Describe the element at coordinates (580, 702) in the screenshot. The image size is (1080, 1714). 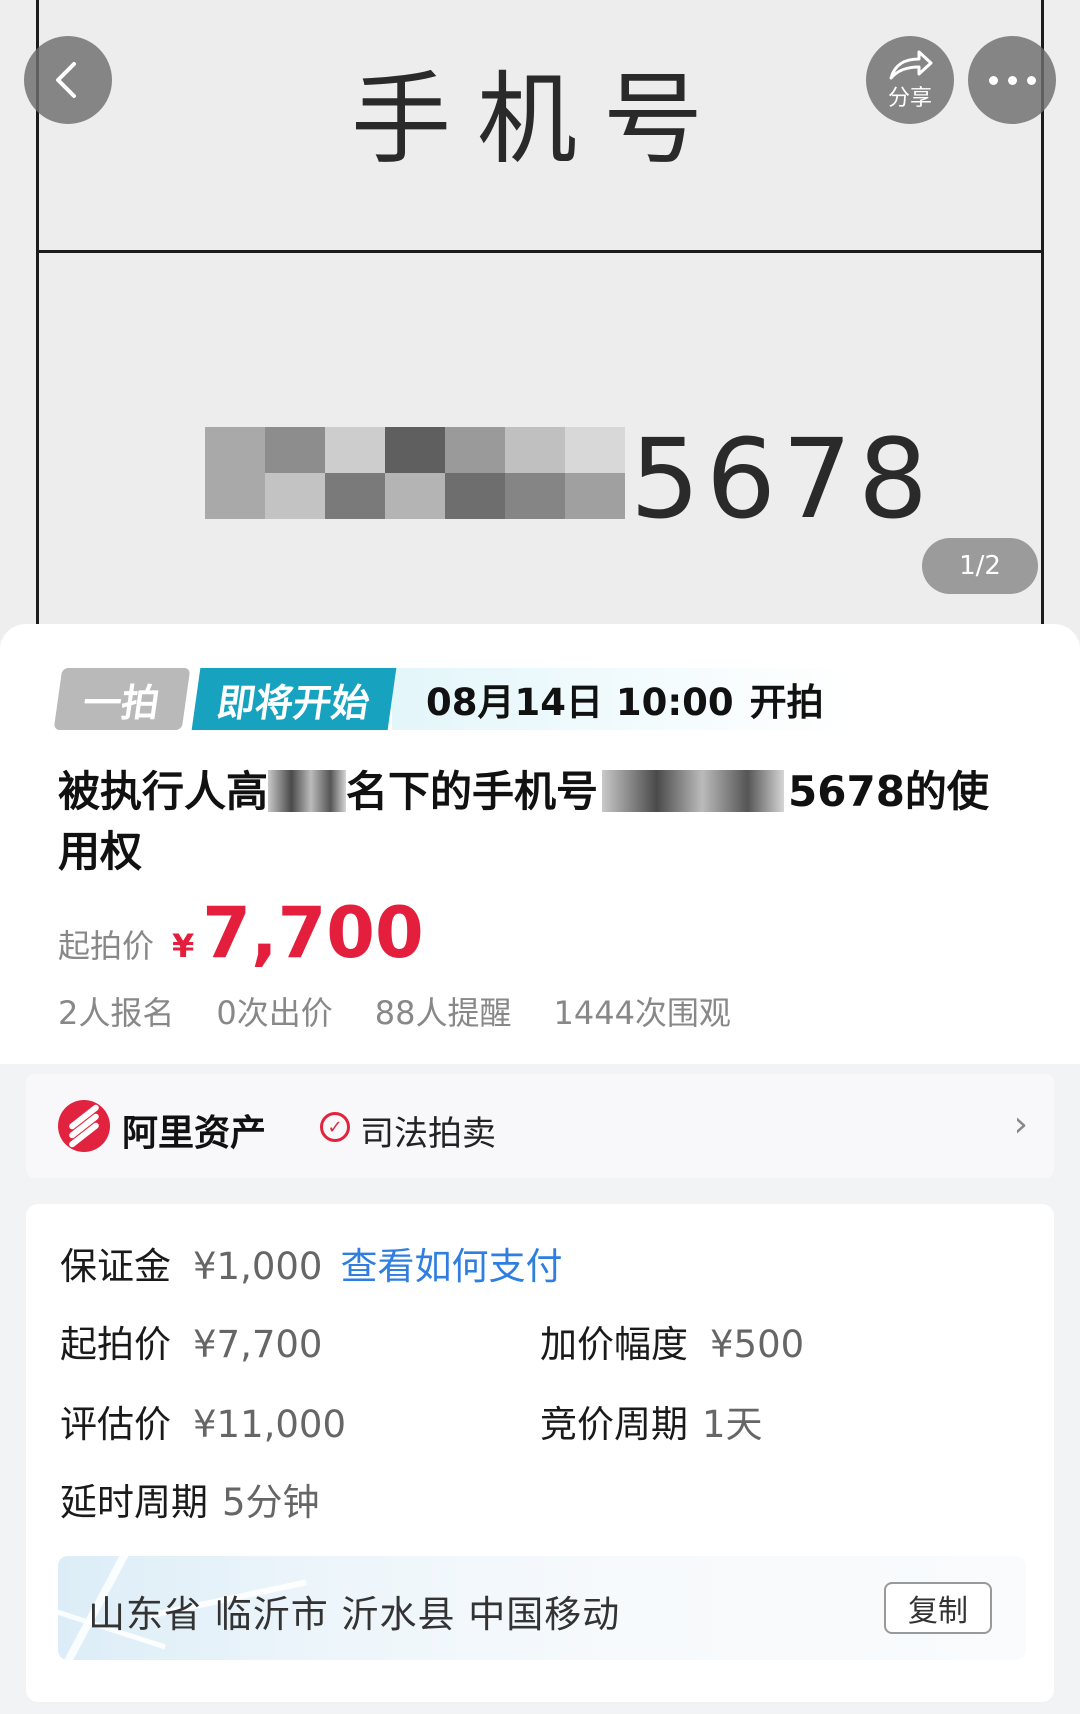
I see `start-time: 08月14日 10:00` at that location.